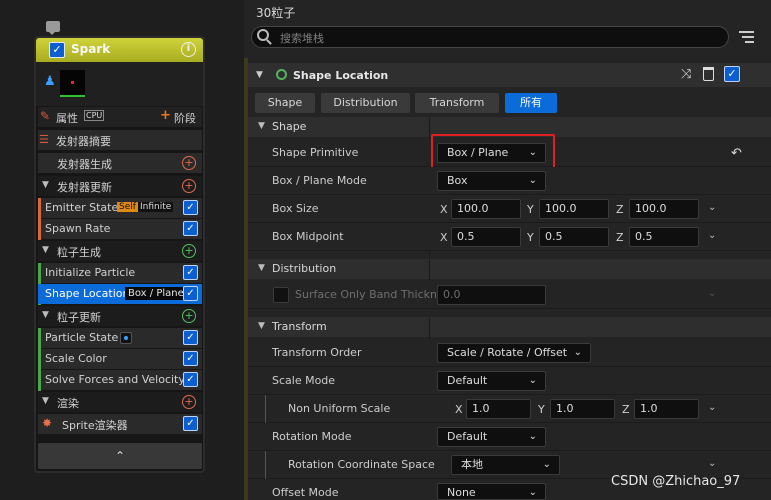 The width and height of the screenshot is (771, 500). I want to click on filter-menu-icon, so click(746, 37).